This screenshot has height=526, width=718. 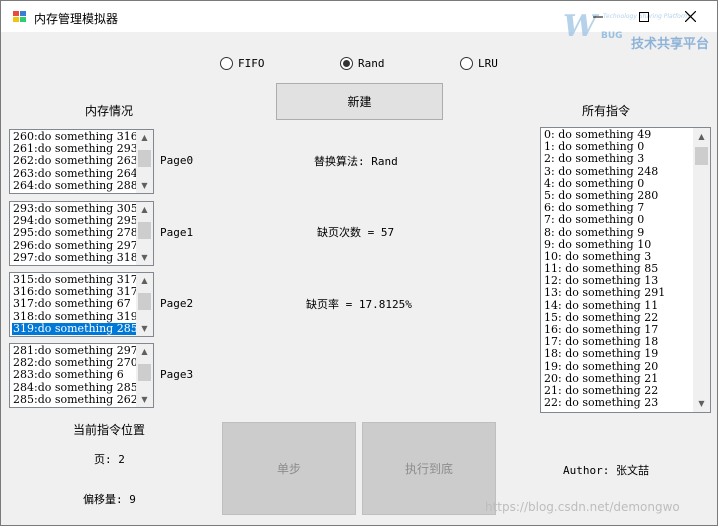 What do you see at coordinates (74, 363) in the screenshot?
I see `list-item: 282:do something 270` at bounding box center [74, 363].